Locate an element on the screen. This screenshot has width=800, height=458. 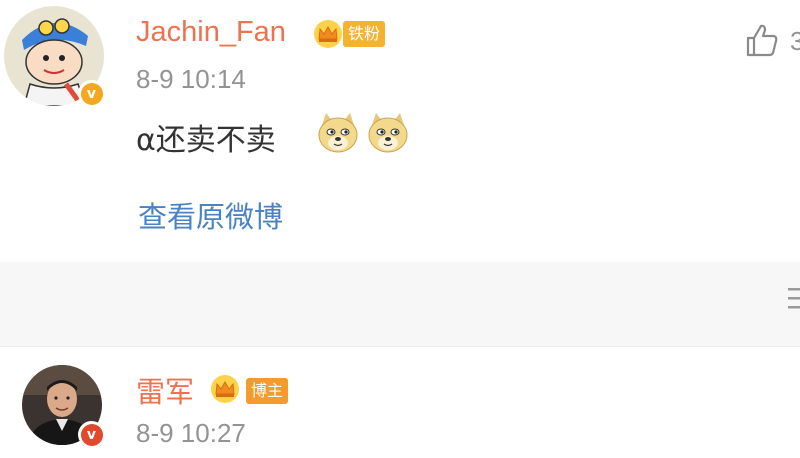
username: 雷军 is located at coordinates (165, 390).